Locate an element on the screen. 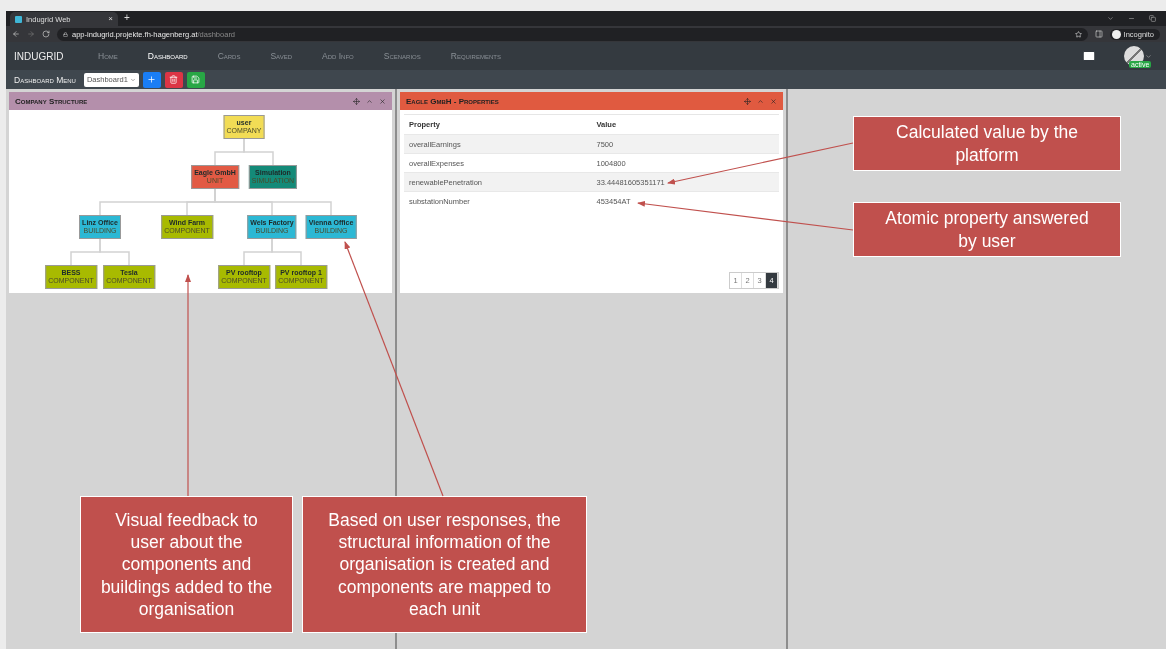 The height and width of the screenshot is (649, 1166). panel-title: Company Structure is located at coordinates (52, 101).